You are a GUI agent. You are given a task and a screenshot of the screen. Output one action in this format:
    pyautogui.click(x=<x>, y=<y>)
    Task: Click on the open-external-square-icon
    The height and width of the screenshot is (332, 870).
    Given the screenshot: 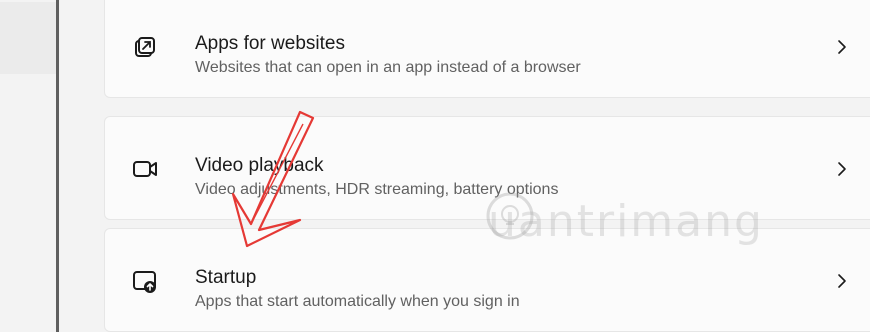 What is the action you would take?
    pyautogui.click(x=145, y=47)
    